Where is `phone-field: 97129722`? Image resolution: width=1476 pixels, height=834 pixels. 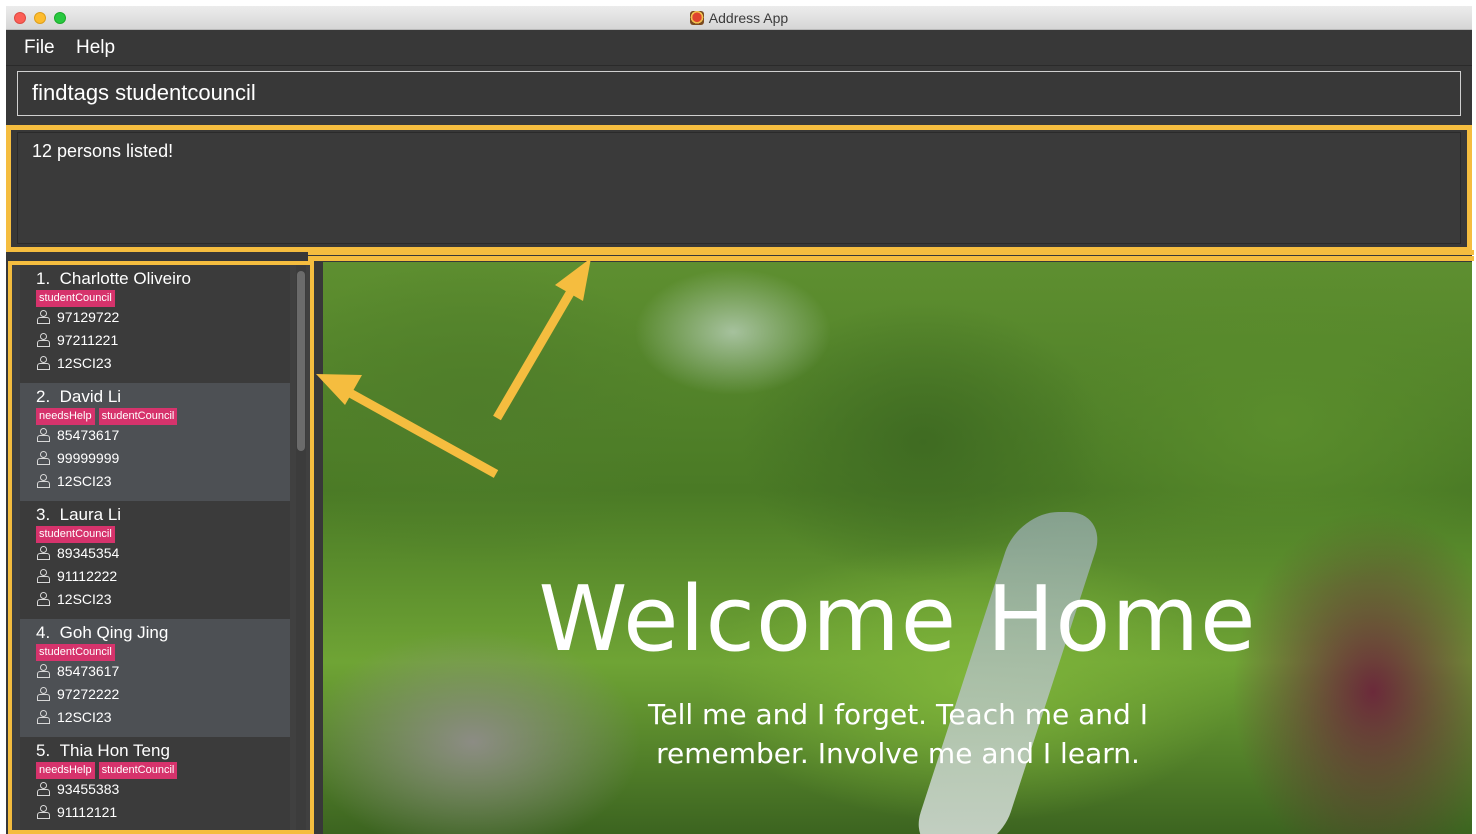
phone-field: 97129722 is located at coordinates (77, 317).